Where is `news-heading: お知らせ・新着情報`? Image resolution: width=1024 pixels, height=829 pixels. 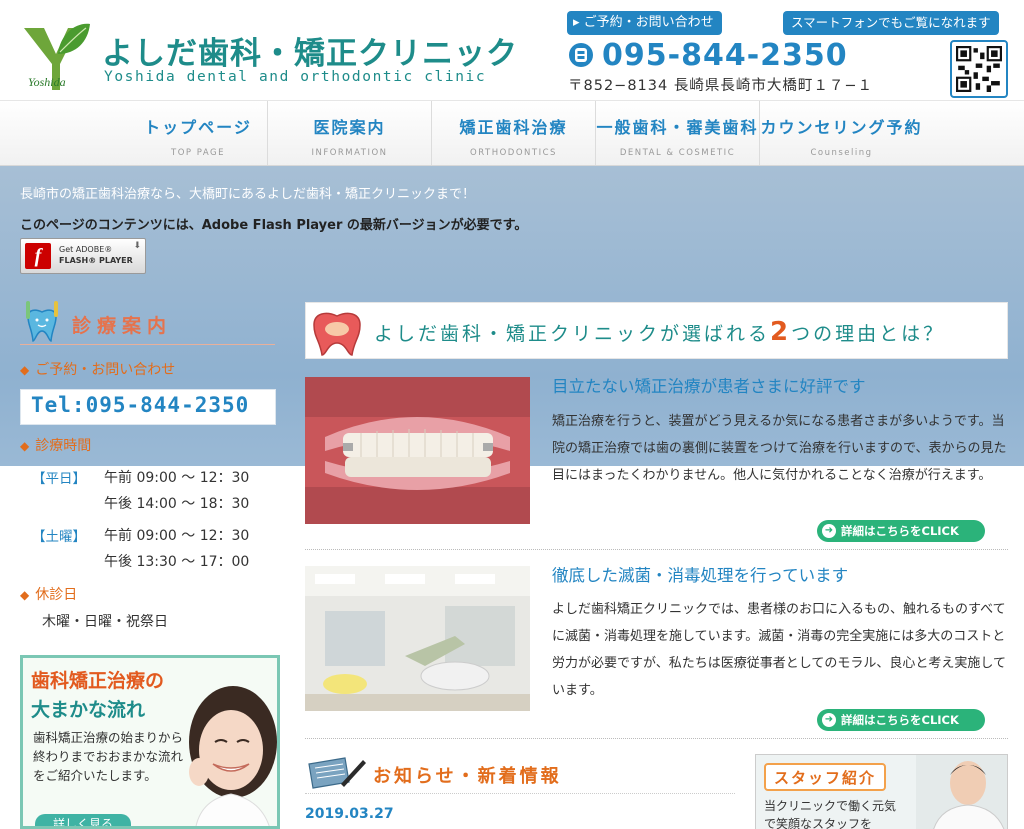 news-heading: お知らせ・新着情報 is located at coordinates (520, 773).